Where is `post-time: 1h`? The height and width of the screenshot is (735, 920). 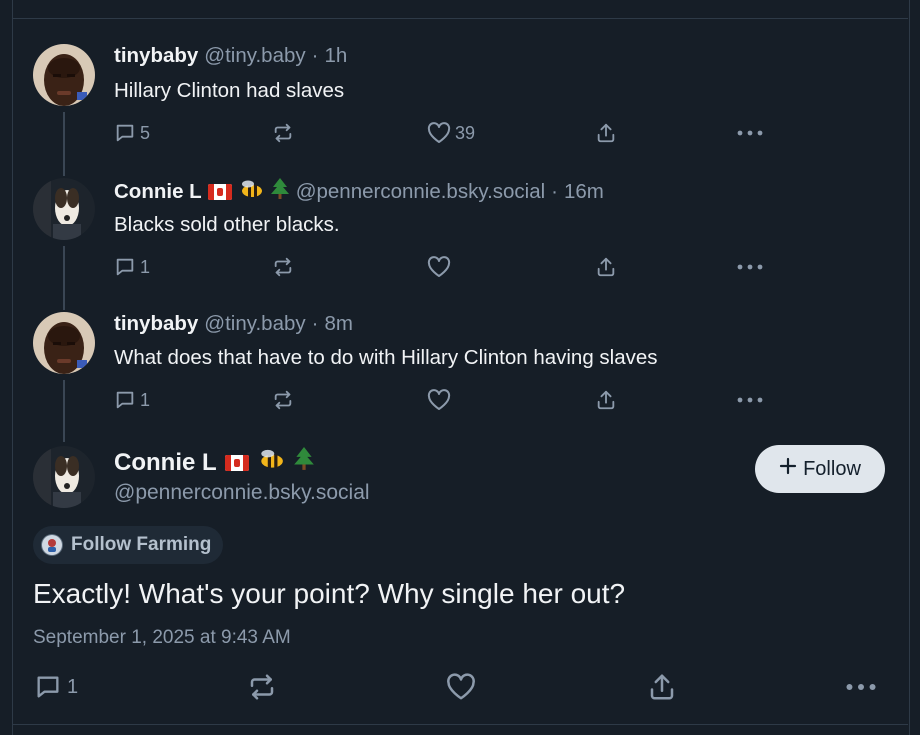 post-time: 1h is located at coordinates (335, 56).